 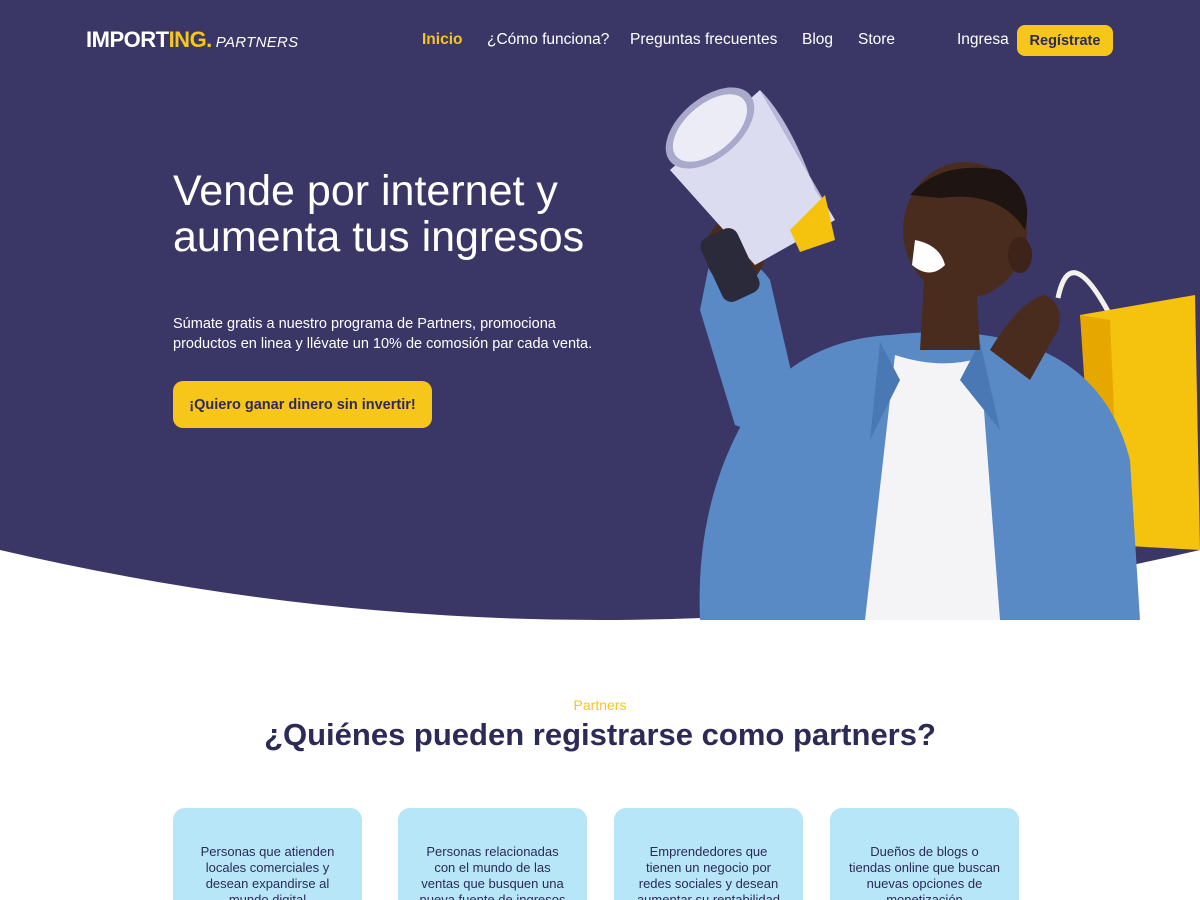 I want to click on section-eyebrow: Partners, so click(x=600, y=705).